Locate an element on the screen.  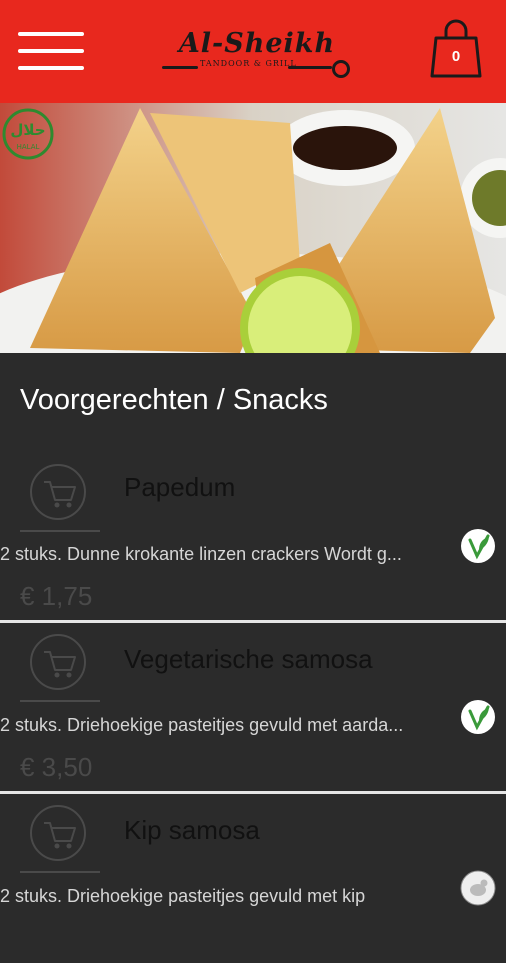
cart-button: 0 is located at coordinates (456, 49).